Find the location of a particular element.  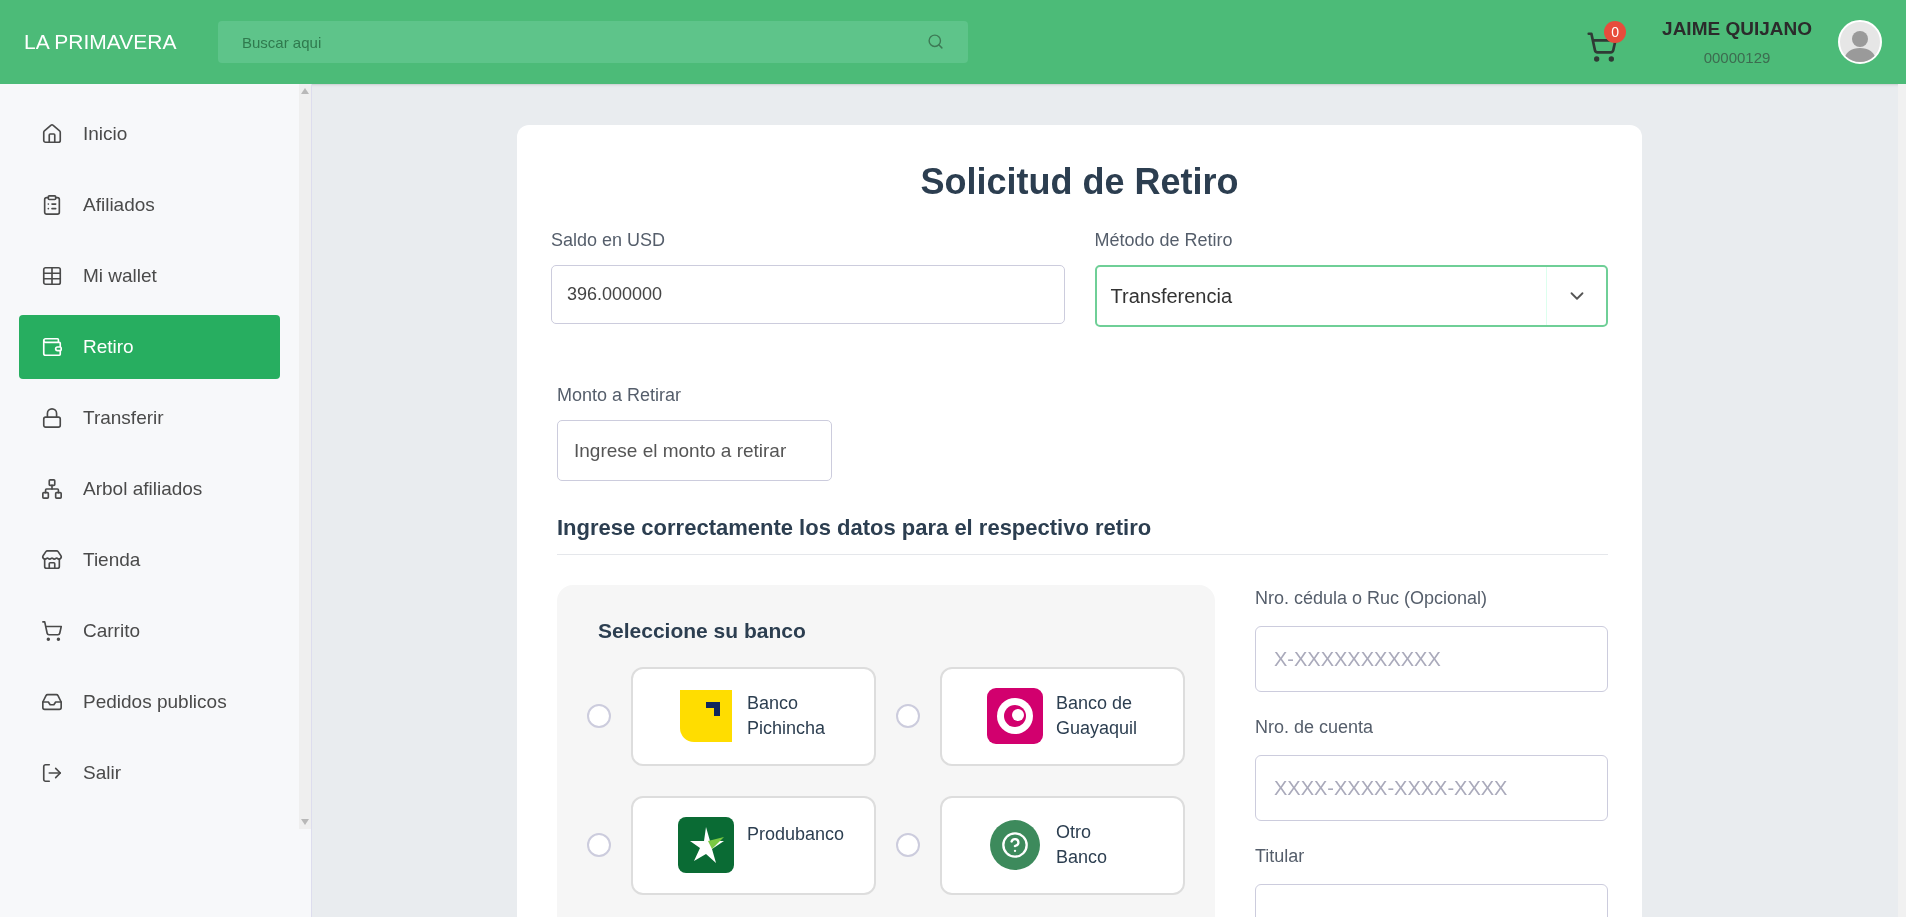

cart-icon is located at coordinates (52, 631).